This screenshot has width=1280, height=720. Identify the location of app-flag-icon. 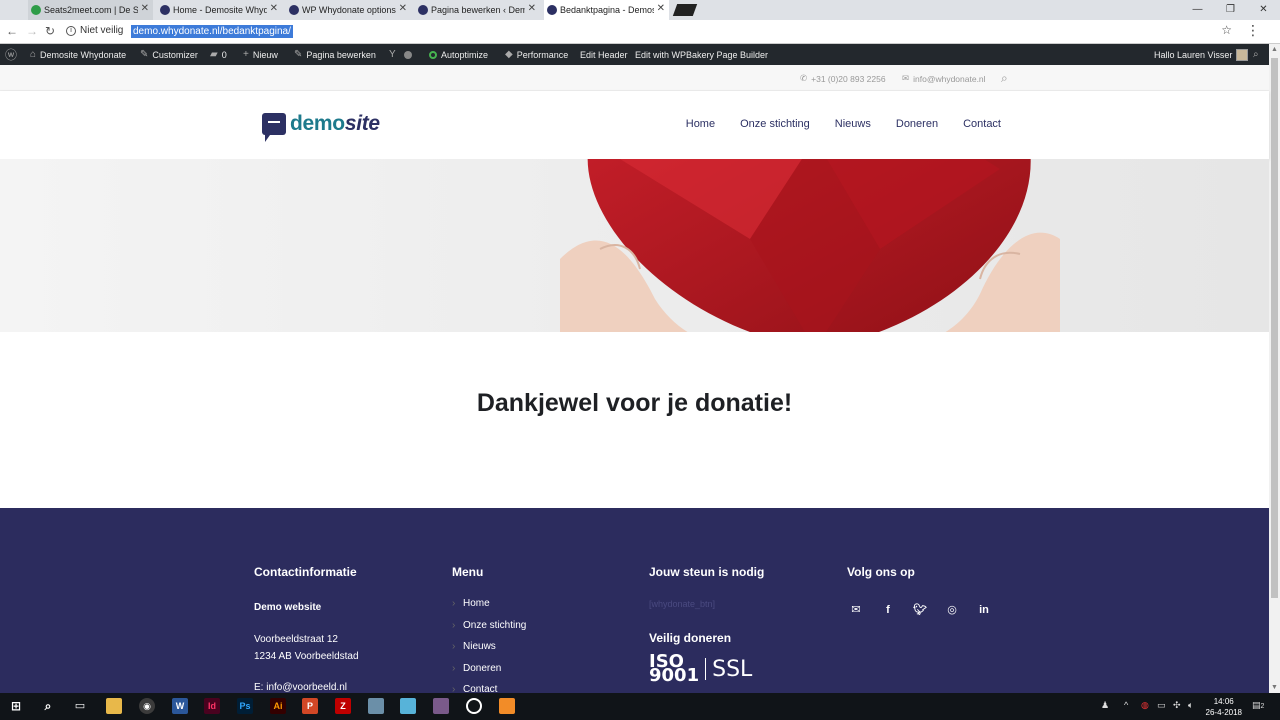
(441, 706).